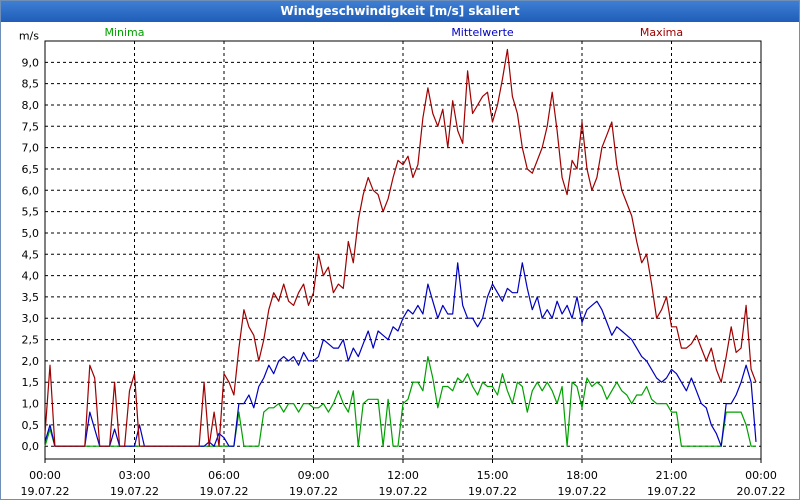 The image size is (800, 501). I want to click on y-tick-label: 5,0, so click(31, 233).